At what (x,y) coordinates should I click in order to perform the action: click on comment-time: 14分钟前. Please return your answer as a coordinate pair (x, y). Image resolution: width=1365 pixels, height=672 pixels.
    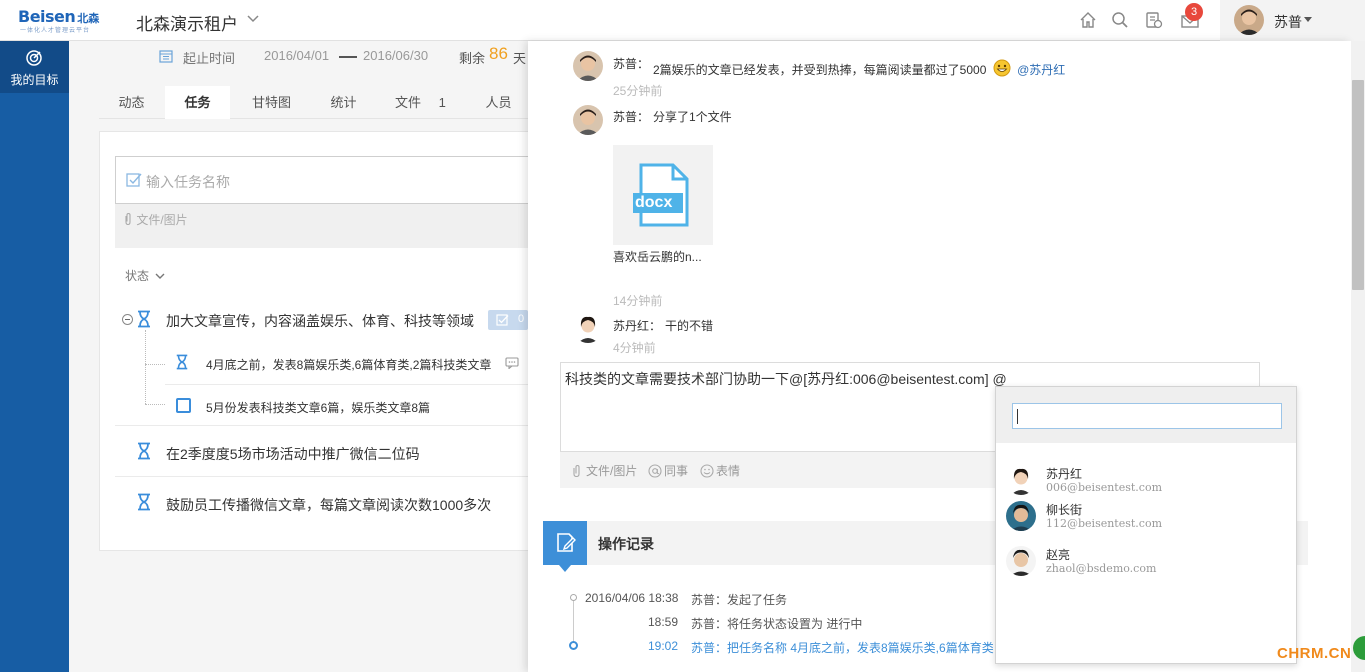
    Looking at the image, I should click on (638, 301).